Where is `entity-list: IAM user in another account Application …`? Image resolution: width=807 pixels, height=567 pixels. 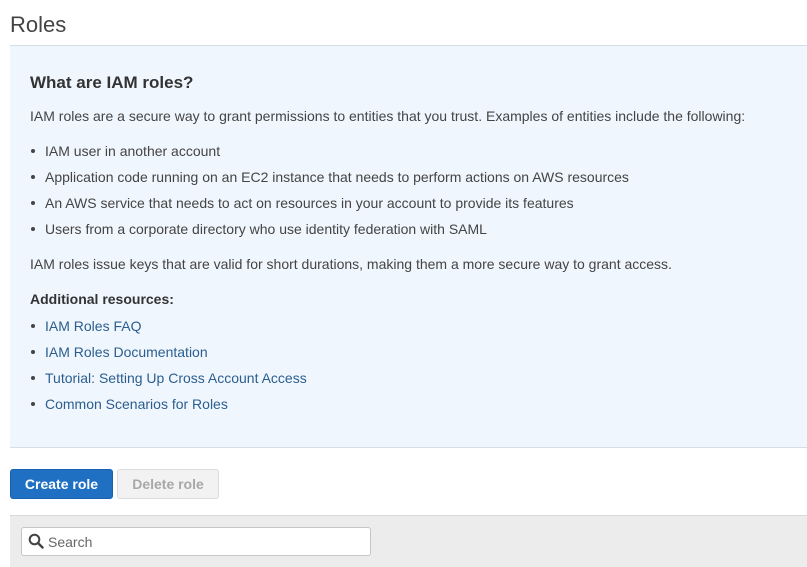
entity-list: IAM user in another account Application … is located at coordinates (329, 194).